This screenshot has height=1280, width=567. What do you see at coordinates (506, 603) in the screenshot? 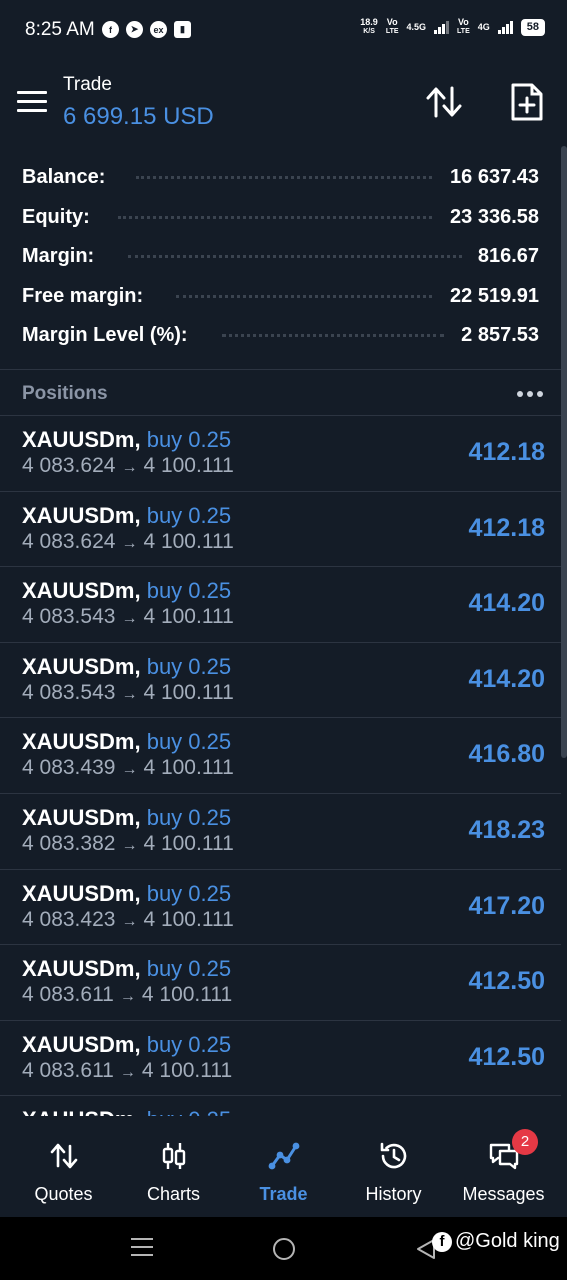
I see `position-profit: 414.20` at bounding box center [506, 603].